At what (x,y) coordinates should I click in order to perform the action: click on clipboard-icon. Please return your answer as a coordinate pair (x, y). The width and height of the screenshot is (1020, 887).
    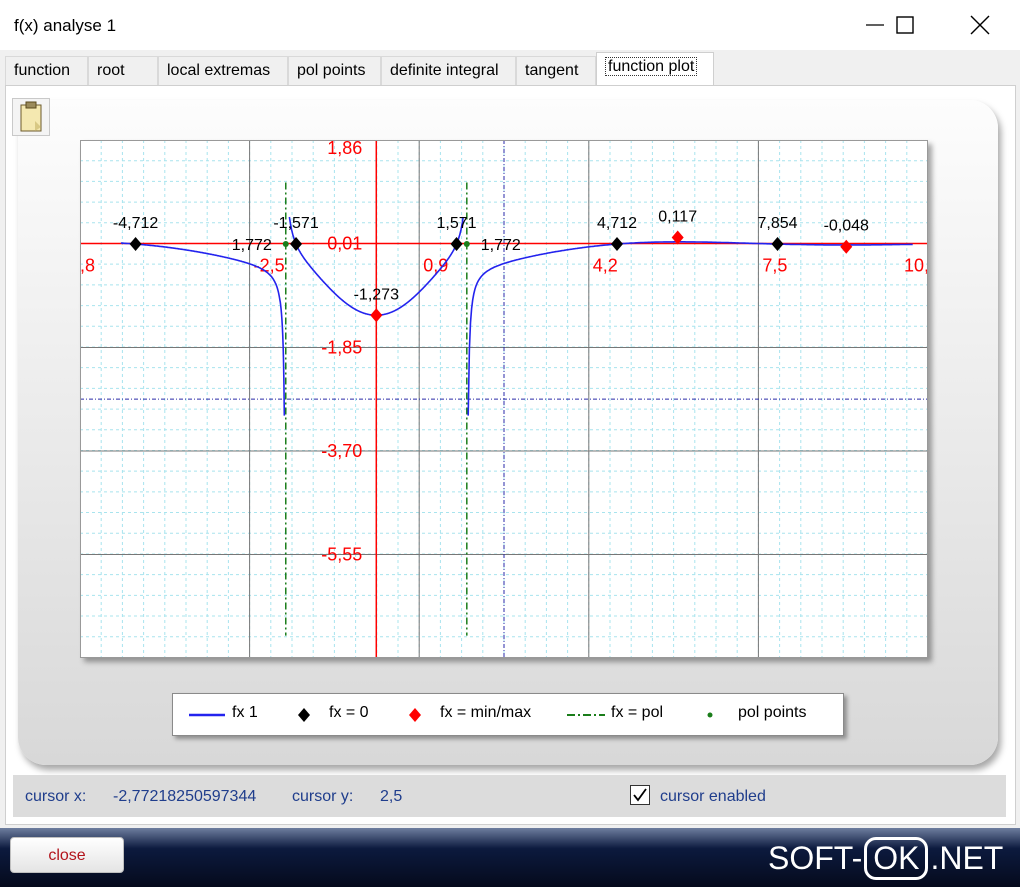
    Looking at the image, I should click on (31, 116).